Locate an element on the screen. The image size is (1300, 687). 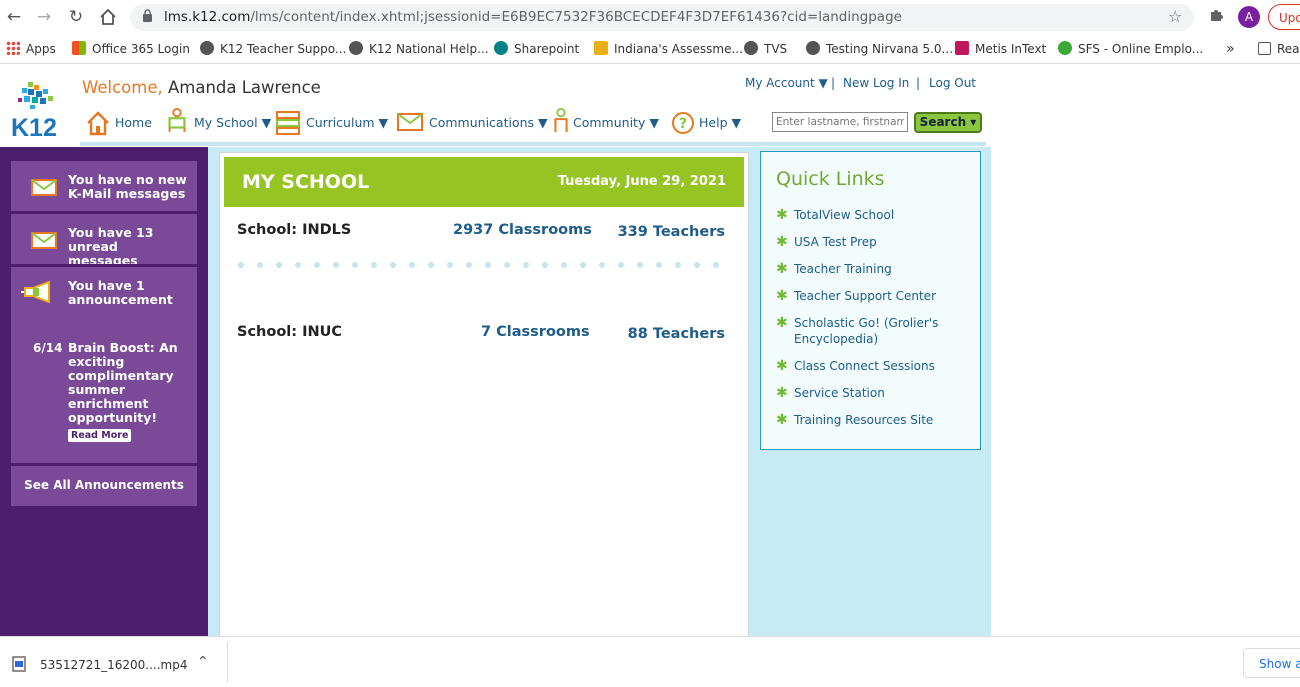
quick-link-training-resources: Training Resources Site is located at coordinates (881, 420).